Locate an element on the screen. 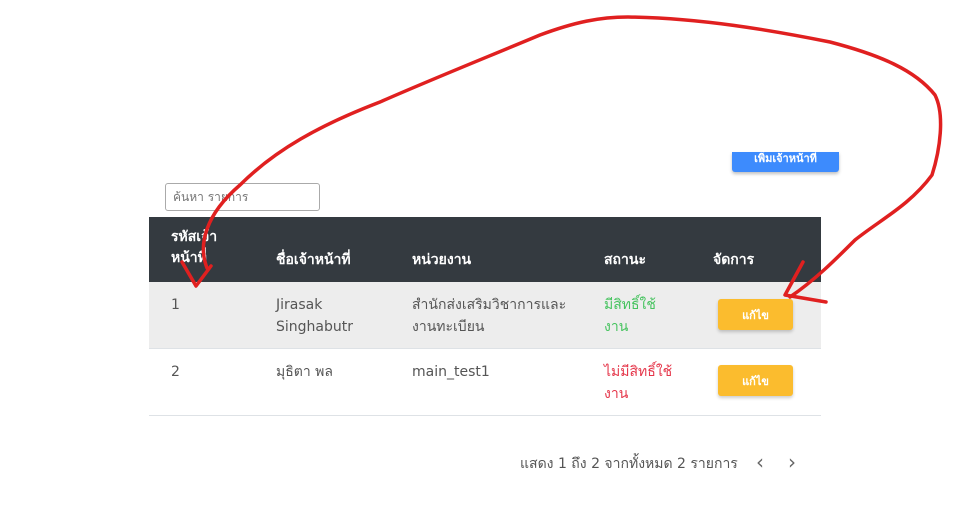  cell-staff-code: 2 is located at coordinates (175, 372).